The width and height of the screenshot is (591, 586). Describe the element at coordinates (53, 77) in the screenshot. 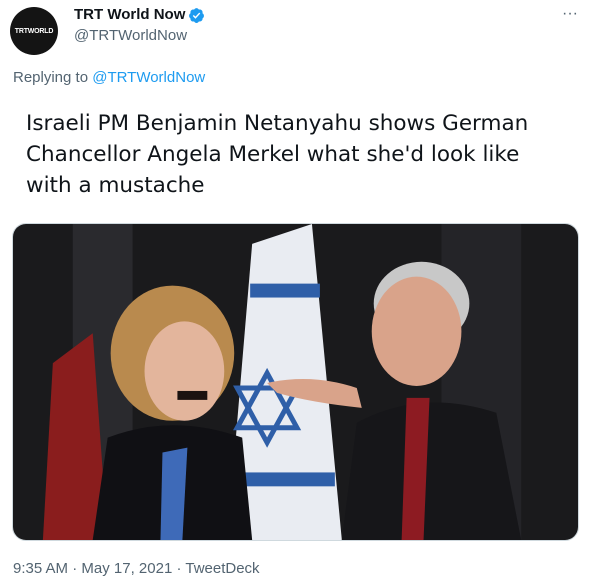

I see `replying-to-label: Replying to` at that location.